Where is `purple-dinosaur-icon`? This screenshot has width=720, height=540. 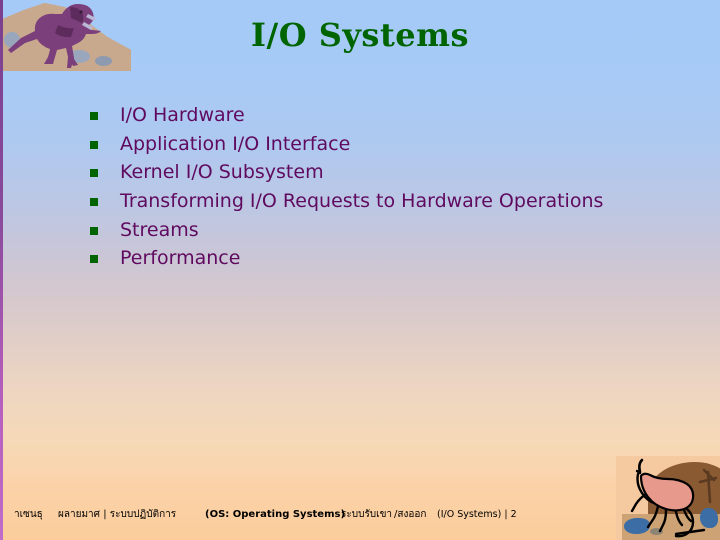 purple-dinosaur-icon is located at coordinates (54, 36).